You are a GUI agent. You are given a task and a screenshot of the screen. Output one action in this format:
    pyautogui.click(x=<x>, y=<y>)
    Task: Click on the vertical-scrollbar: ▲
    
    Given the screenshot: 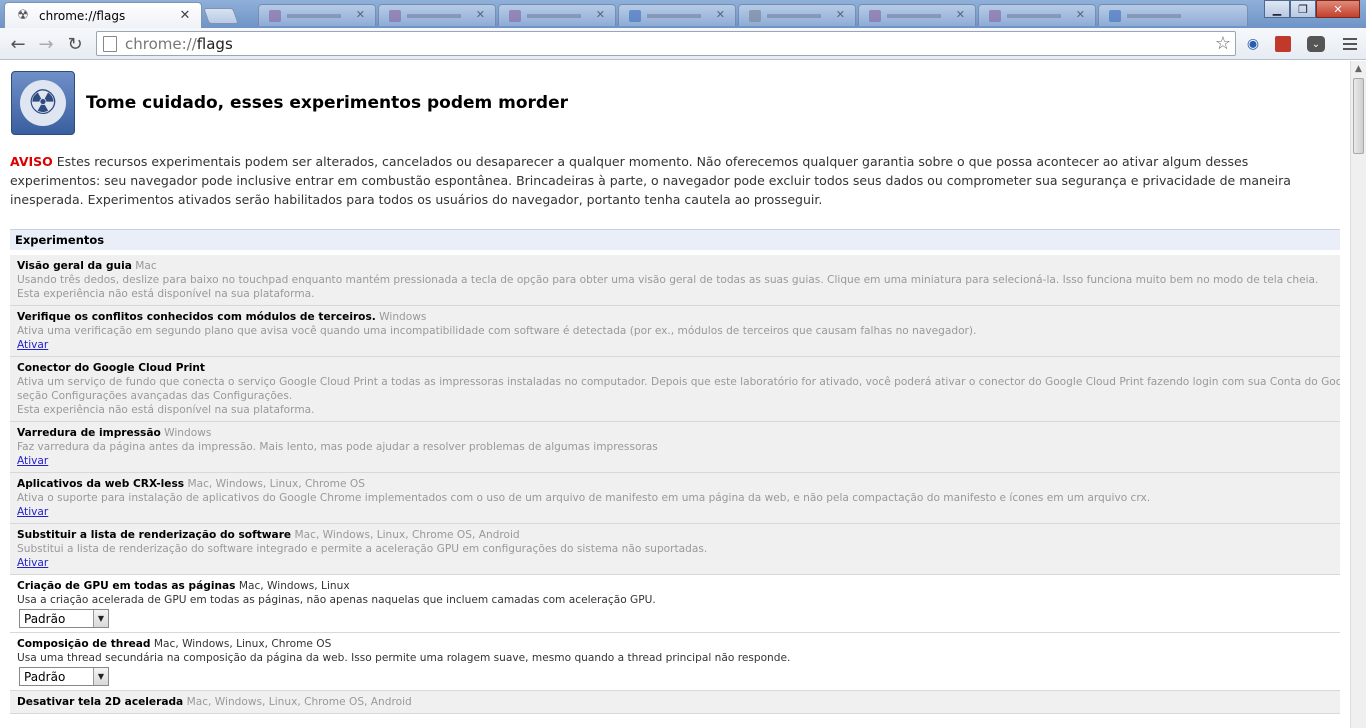 What is the action you would take?
    pyautogui.click(x=1358, y=394)
    